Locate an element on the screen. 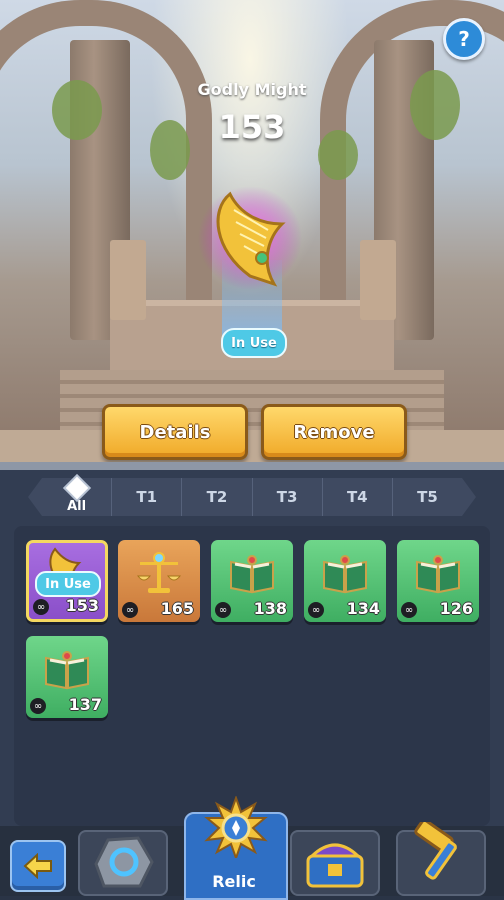 Image resolution: width=504 pixels, height=900 pixels. tab-label: T3 is located at coordinates (287, 497).